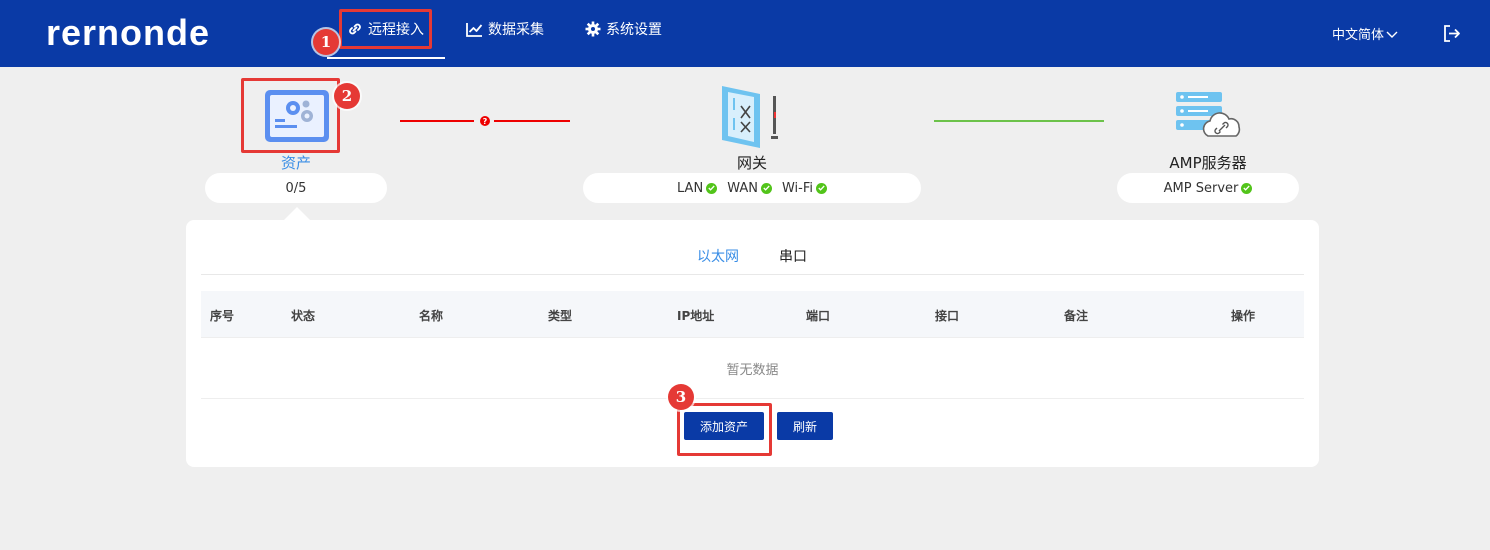 The height and width of the screenshot is (550, 1490). Describe the element at coordinates (718, 256) in the screenshot. I see `tab-ethernet: 以太网` at that location.